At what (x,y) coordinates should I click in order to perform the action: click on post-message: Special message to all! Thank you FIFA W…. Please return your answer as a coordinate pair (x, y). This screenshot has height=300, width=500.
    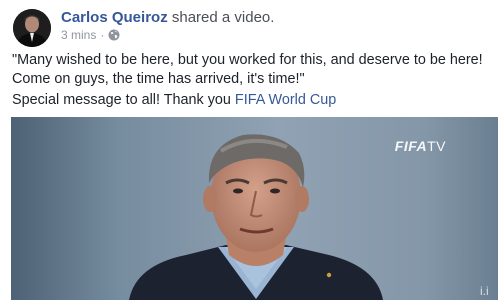
    Looking at the image, I should click on (254, 100).